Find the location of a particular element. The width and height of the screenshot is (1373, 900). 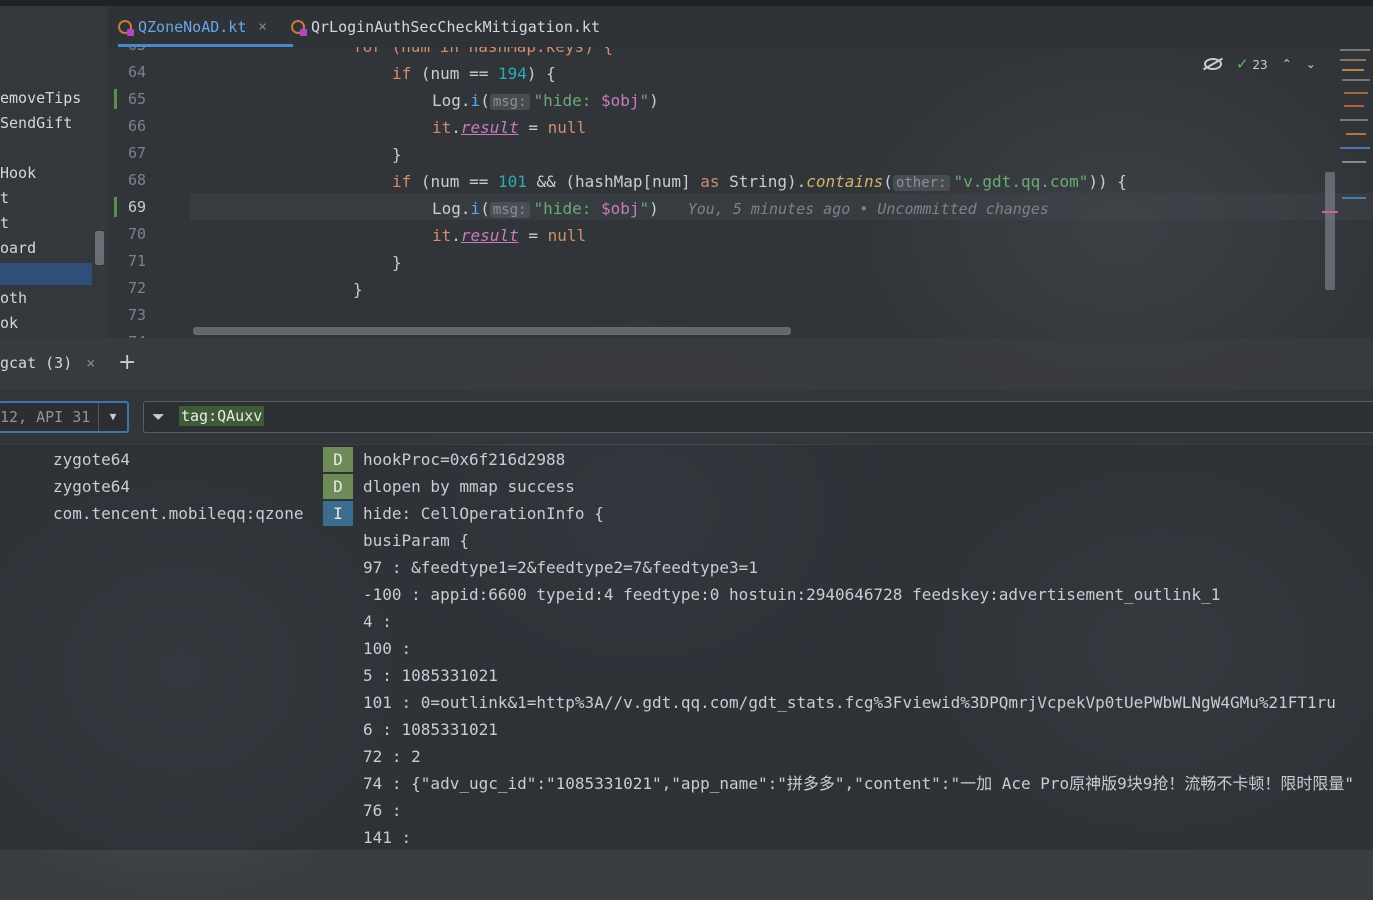

log-row: zygote64 Ddlopen by mmap success is located at coordinates (686, 486).